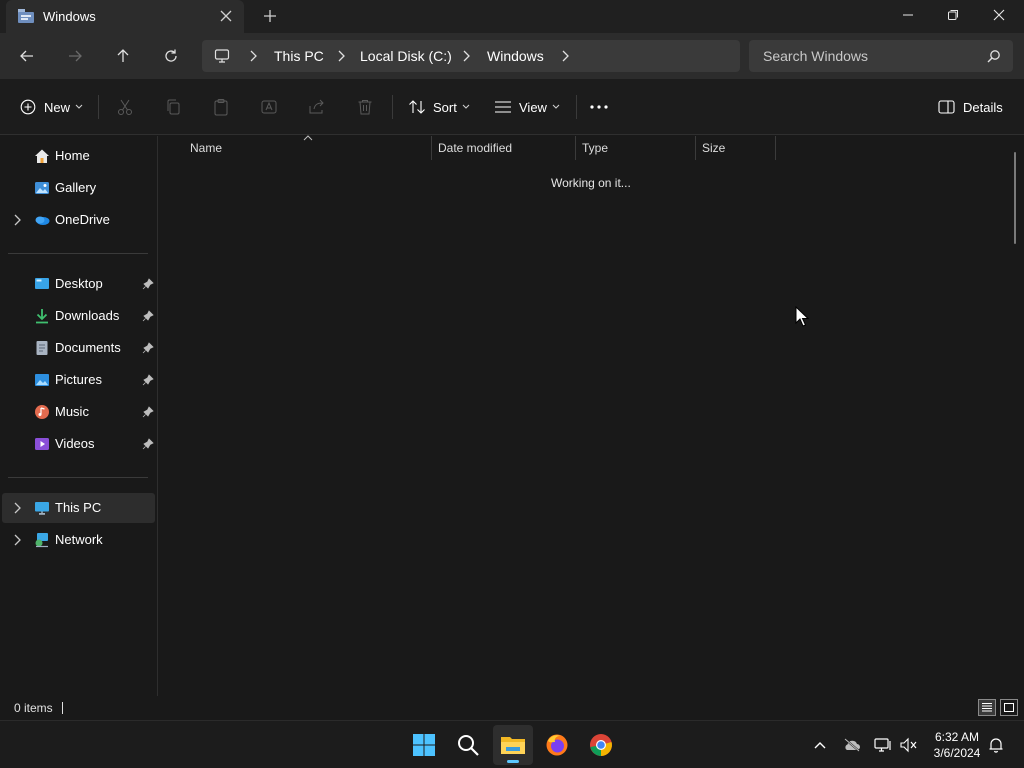 The height and width of the screenshot is (768, 1024). Describe the element at coordinates (206, 148) in the screenshot. I see `column-header-name: Name` at that location.